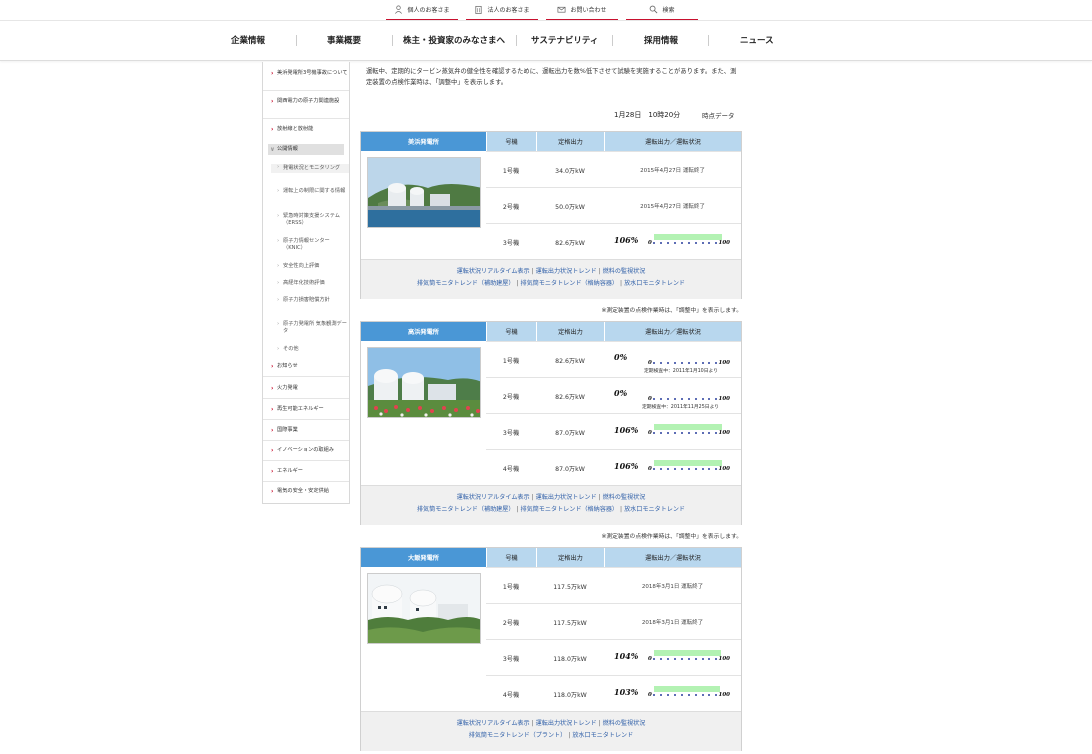 This screenshot has width=1092, height=754. I want to click on sidebar-item-notices: › お知らせ, so click(306, 366).